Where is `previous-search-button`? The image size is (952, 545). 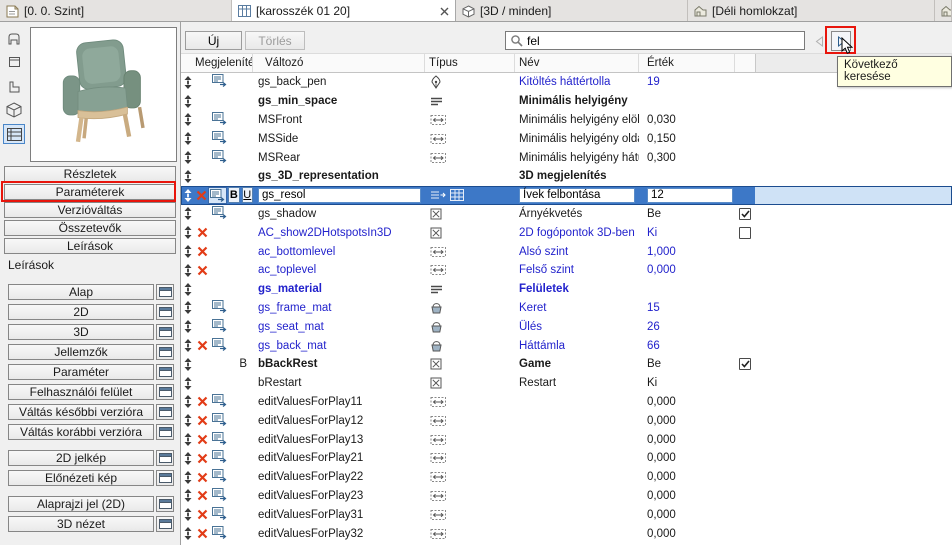
previous-search-button is located at coordinates (819, 41).